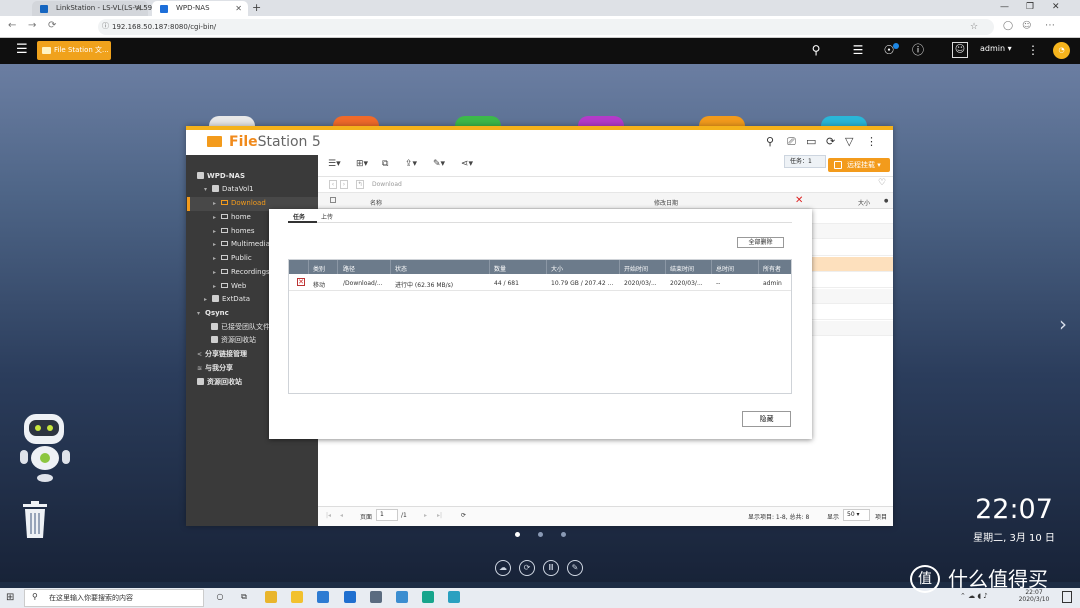  What do you see at coordinates (886, 201) in the screenshot?
I see `column-menu-icon: ●` at bounding box center [886, 201].